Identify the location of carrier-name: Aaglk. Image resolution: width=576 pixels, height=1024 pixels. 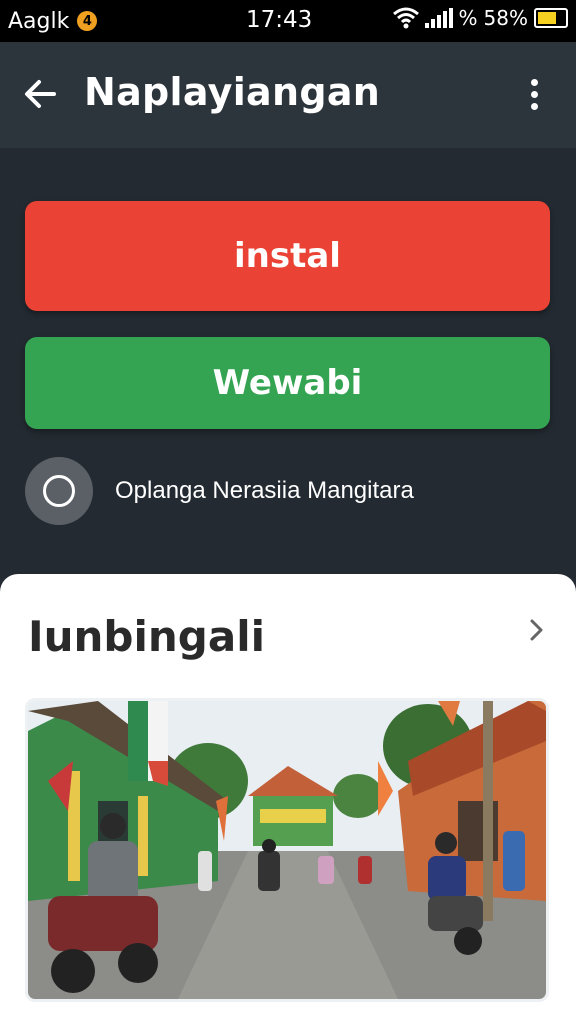
(39, 21).